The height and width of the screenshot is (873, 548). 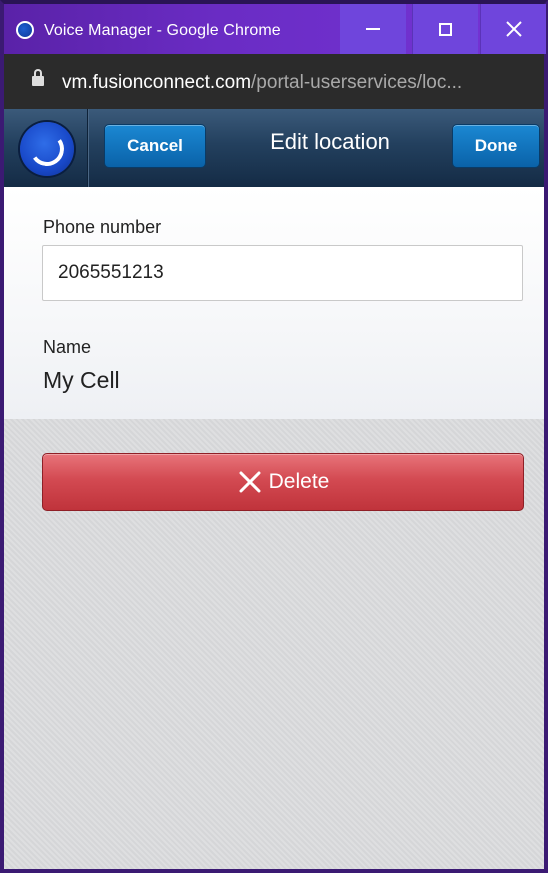 I want to click on delete-x-icon, so click(x=250, y=482).